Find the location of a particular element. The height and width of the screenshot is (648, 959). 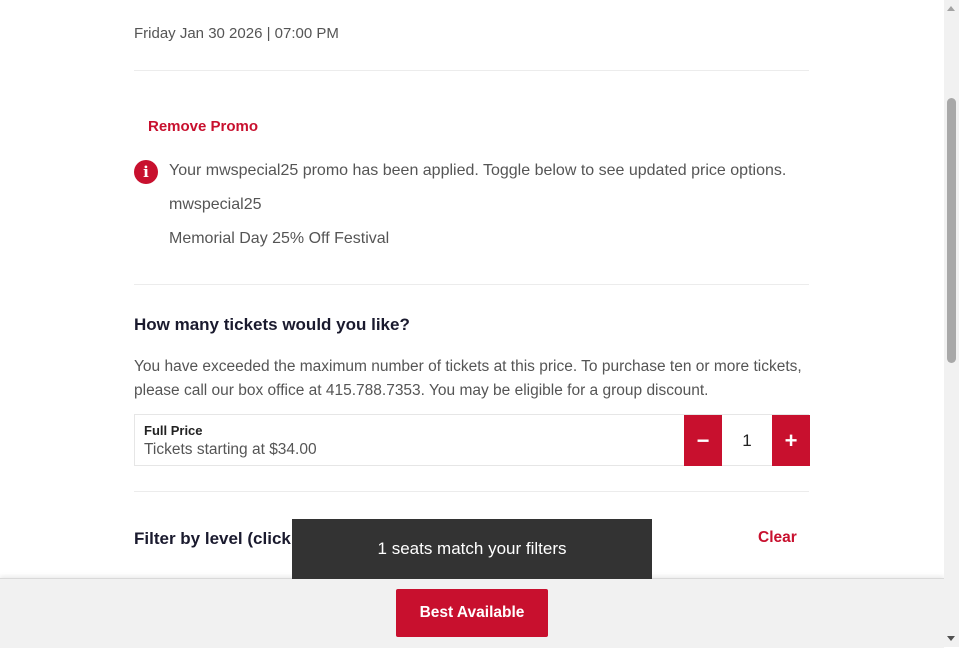

bottom-action-bar: Best Available is located at coordinates (472, 613).